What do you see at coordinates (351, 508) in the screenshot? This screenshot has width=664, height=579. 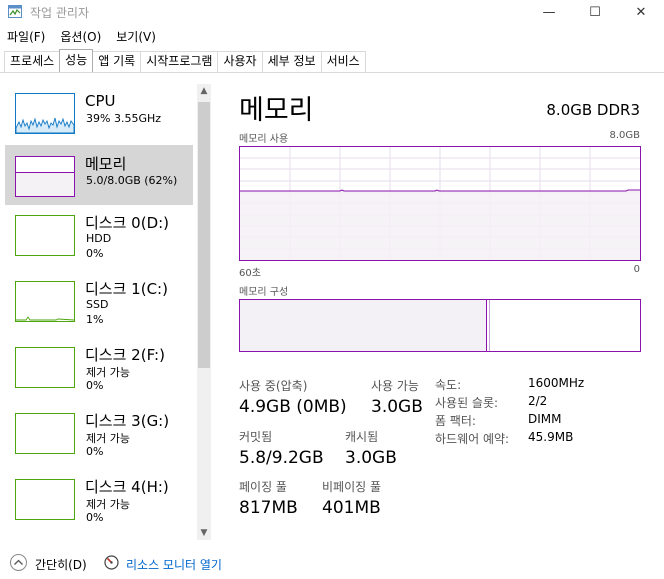 I see `nonpaged-pool-value: 401MB` at bounding box center [351, 508].